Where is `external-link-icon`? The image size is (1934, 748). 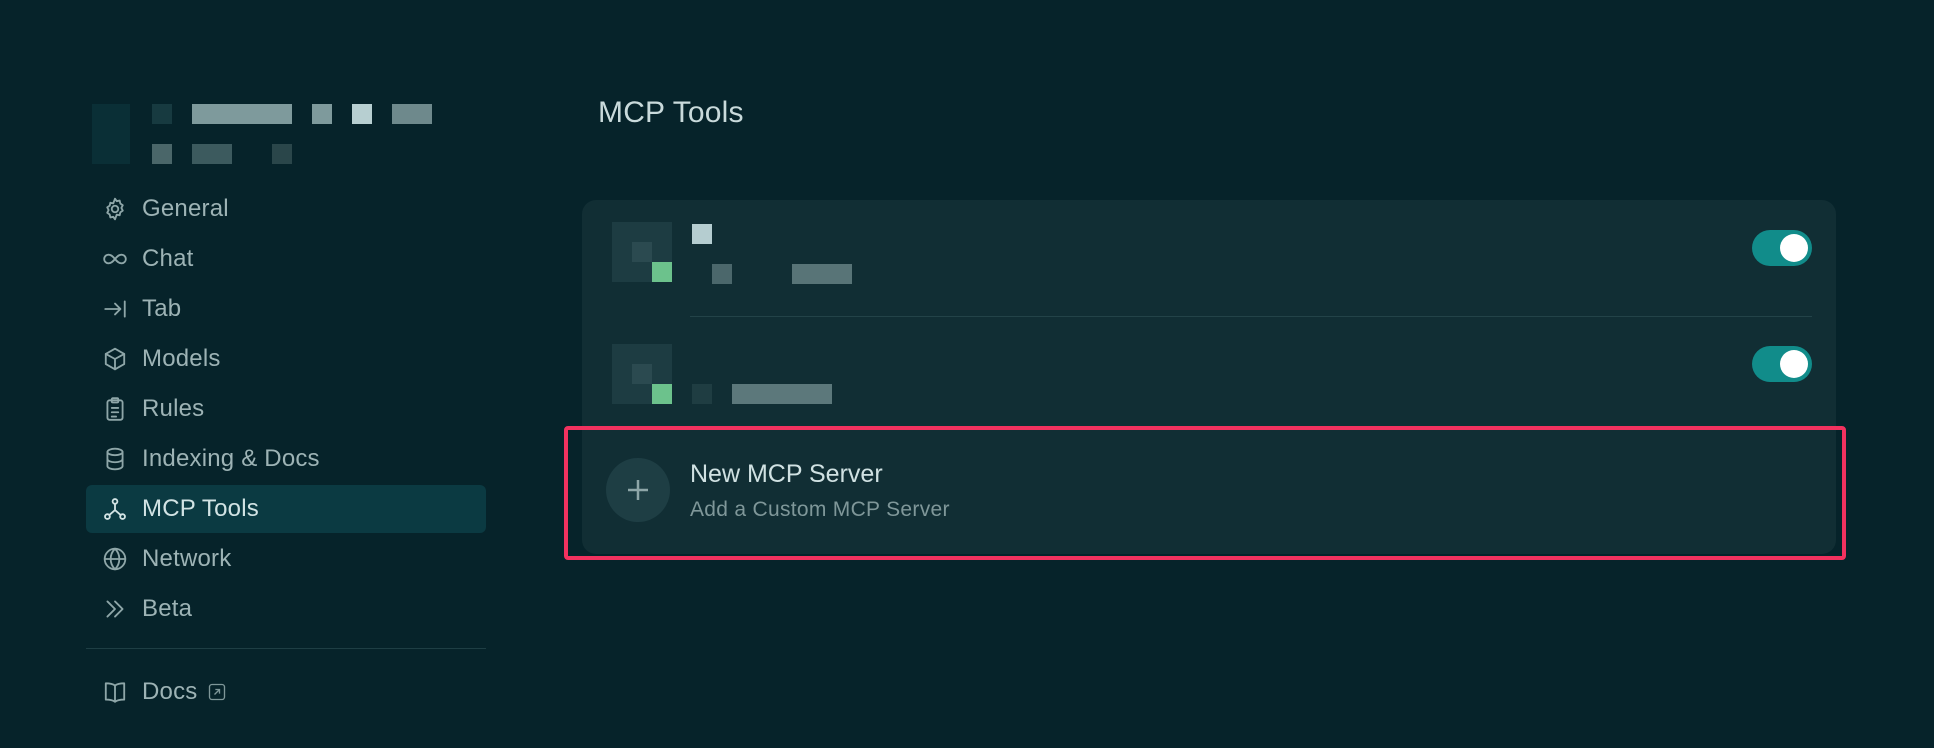 external-link-icon is located at coordinates (217, 692).